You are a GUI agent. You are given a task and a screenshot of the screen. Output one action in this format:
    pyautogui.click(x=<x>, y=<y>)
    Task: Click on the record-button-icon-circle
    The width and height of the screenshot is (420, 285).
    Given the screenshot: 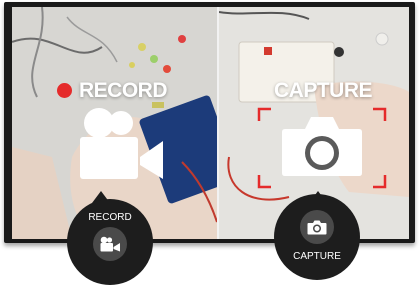 What is the action you would take?
    pyautogui.click(x=110, y=244)
    